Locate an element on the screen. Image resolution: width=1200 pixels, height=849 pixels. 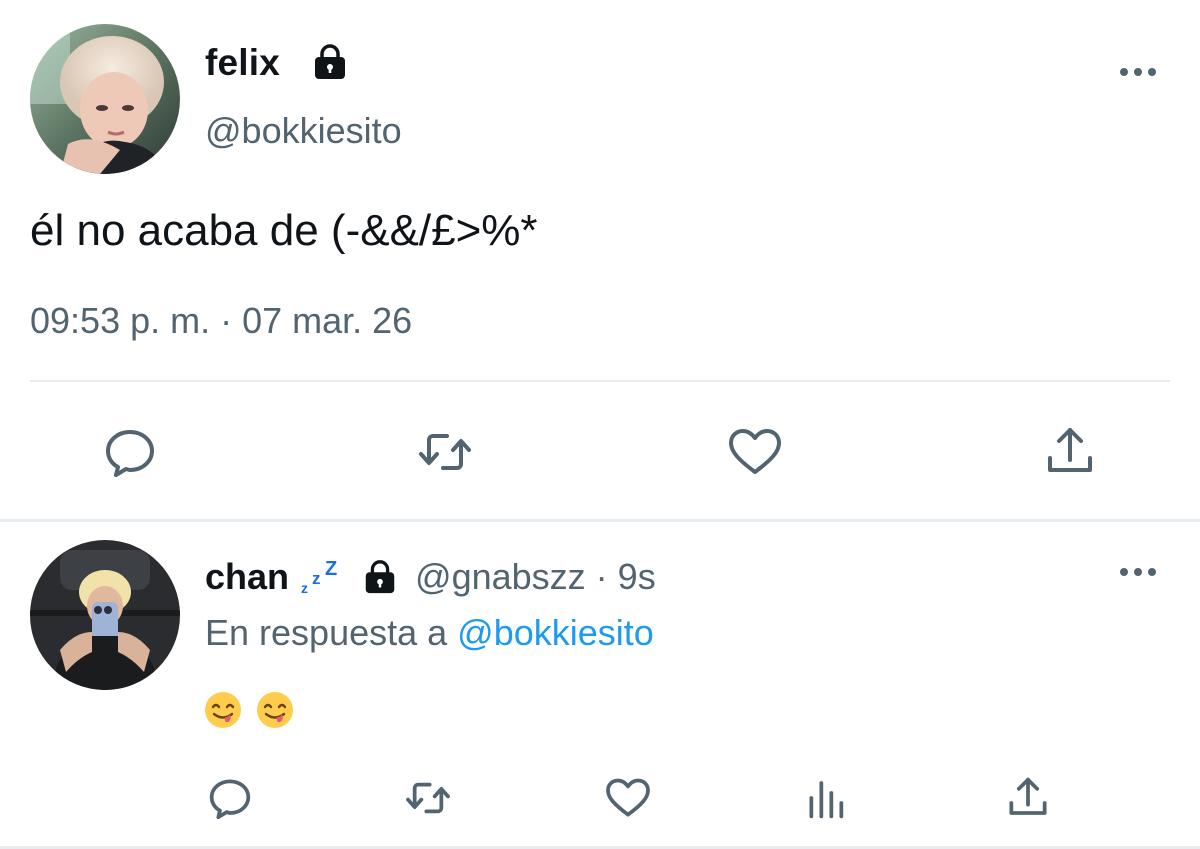
reply-context: En respuesta a @bokkiesito is located at coordinates (429, 633).